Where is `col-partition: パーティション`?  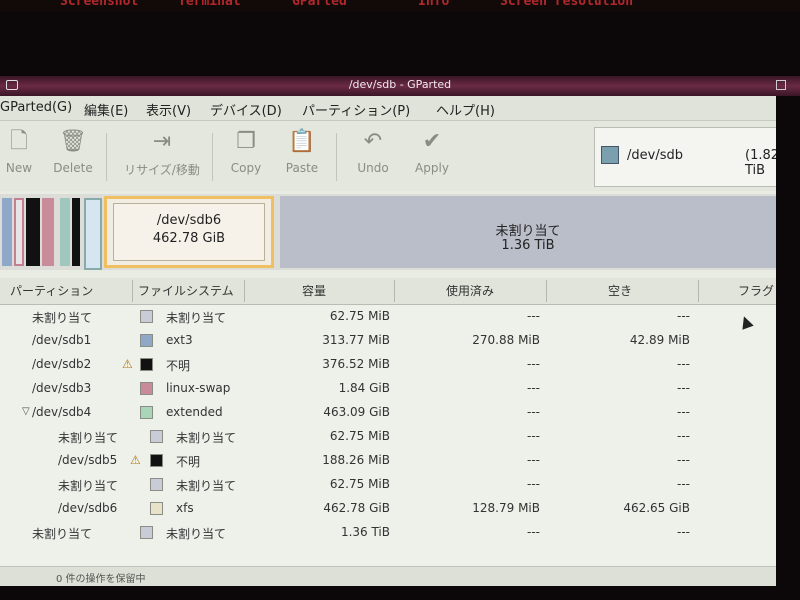 col-partition: パーティション is located at coordinates (51, 290).